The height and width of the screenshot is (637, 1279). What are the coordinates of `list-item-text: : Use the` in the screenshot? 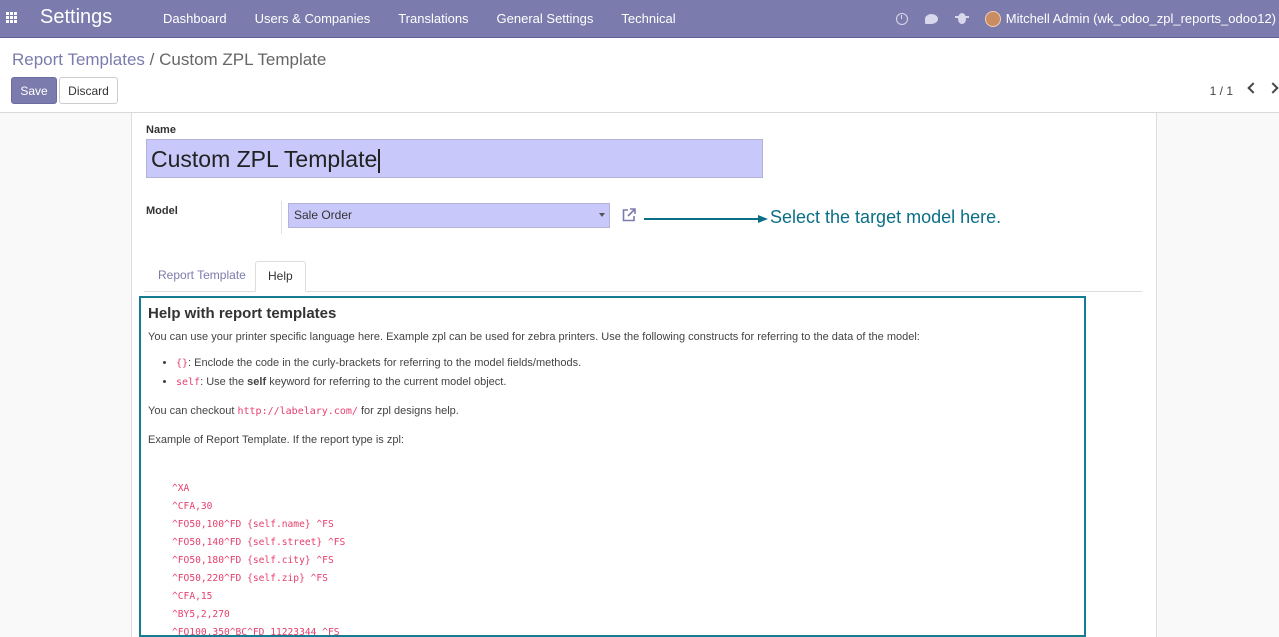 It's located at (224, 382).